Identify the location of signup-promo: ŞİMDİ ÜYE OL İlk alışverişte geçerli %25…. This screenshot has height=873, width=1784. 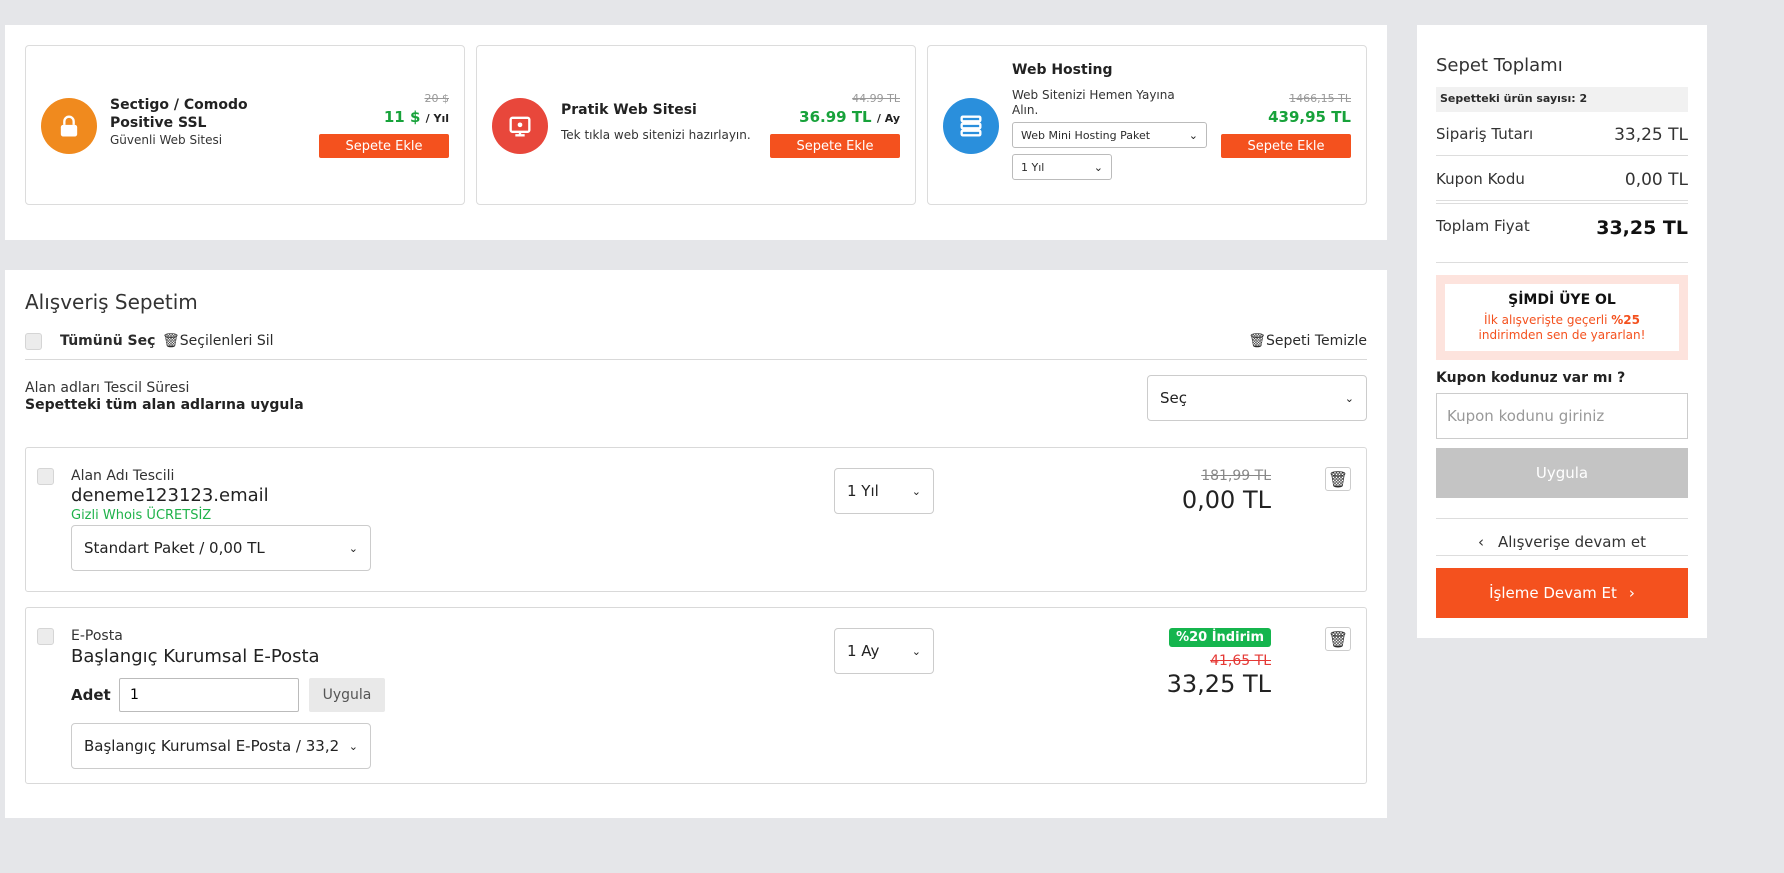
(1562, 317).